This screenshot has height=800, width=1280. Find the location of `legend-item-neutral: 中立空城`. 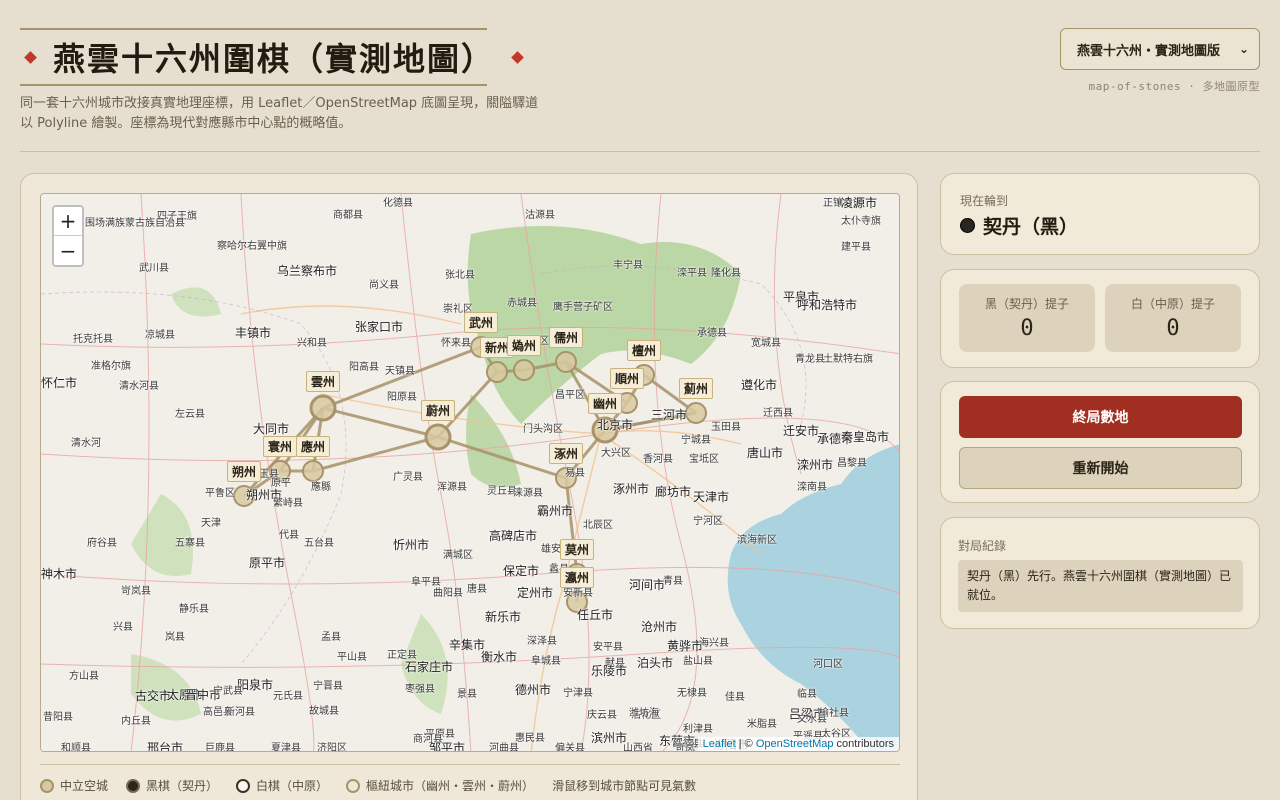

legend-item-neutral: 中立空城 is located at coordinates (74, 785).